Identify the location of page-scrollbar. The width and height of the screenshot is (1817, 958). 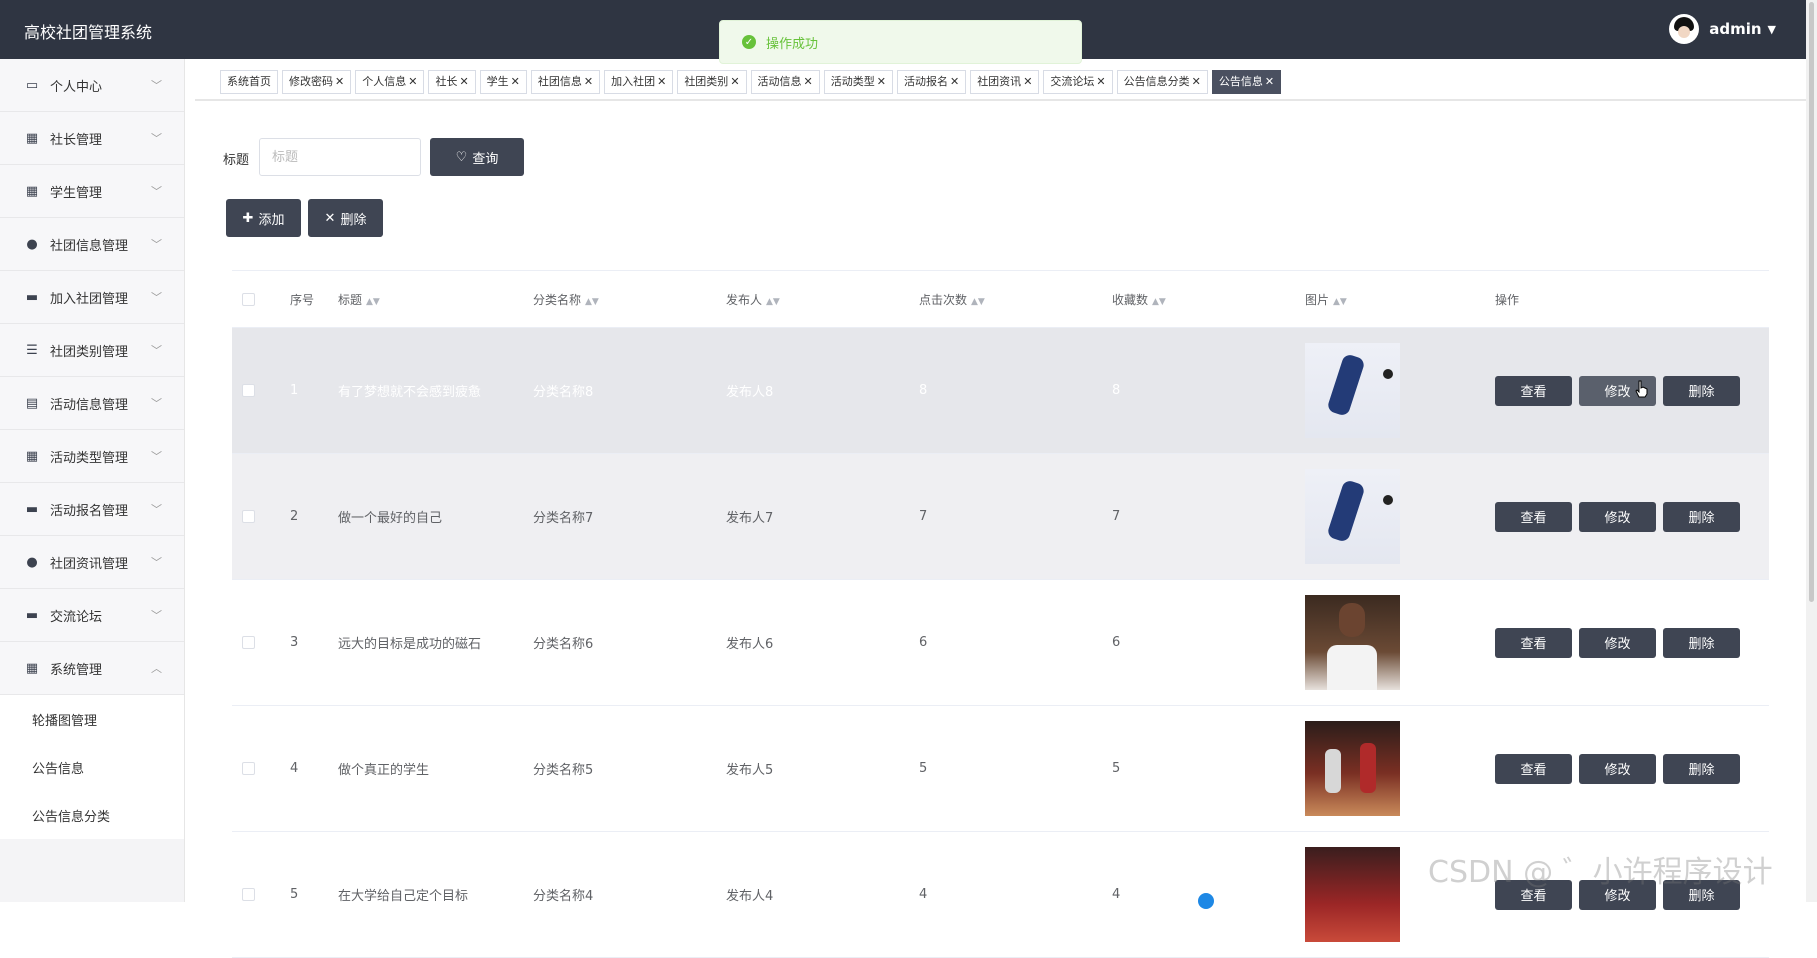
(1811, 451).